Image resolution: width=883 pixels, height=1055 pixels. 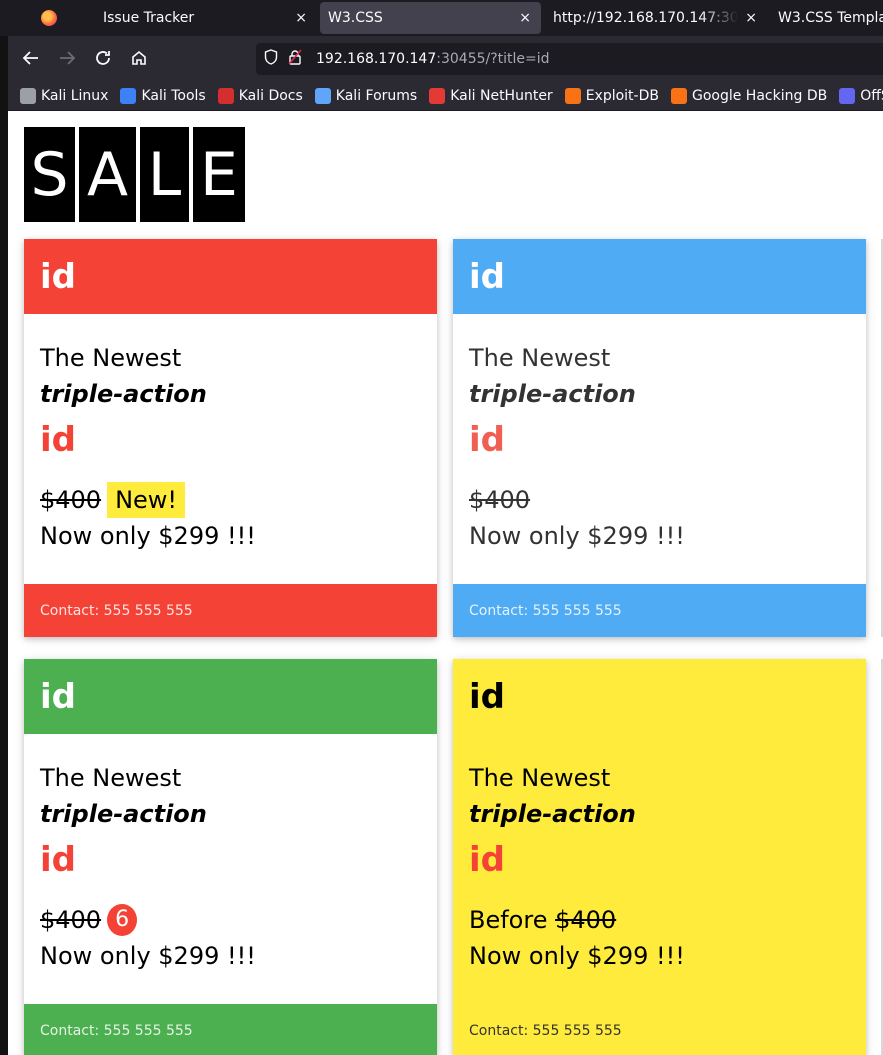 I want to click on bookmark-label: Kali Tools, so click(x=173, y=96).